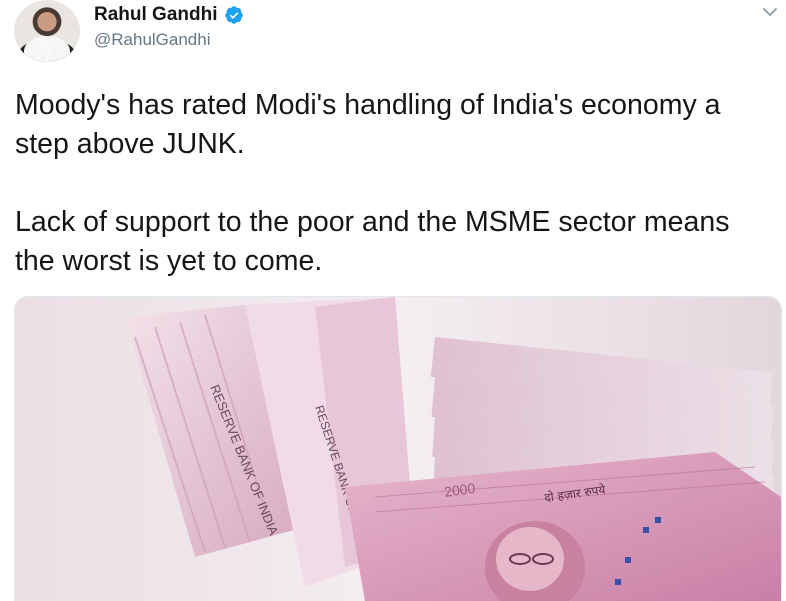 This screenshot has width=786, height=601. Describe the element at coordinates (156, 15) in the screenshot. I see `author-display-name: Rahul Gandhi` at that location.